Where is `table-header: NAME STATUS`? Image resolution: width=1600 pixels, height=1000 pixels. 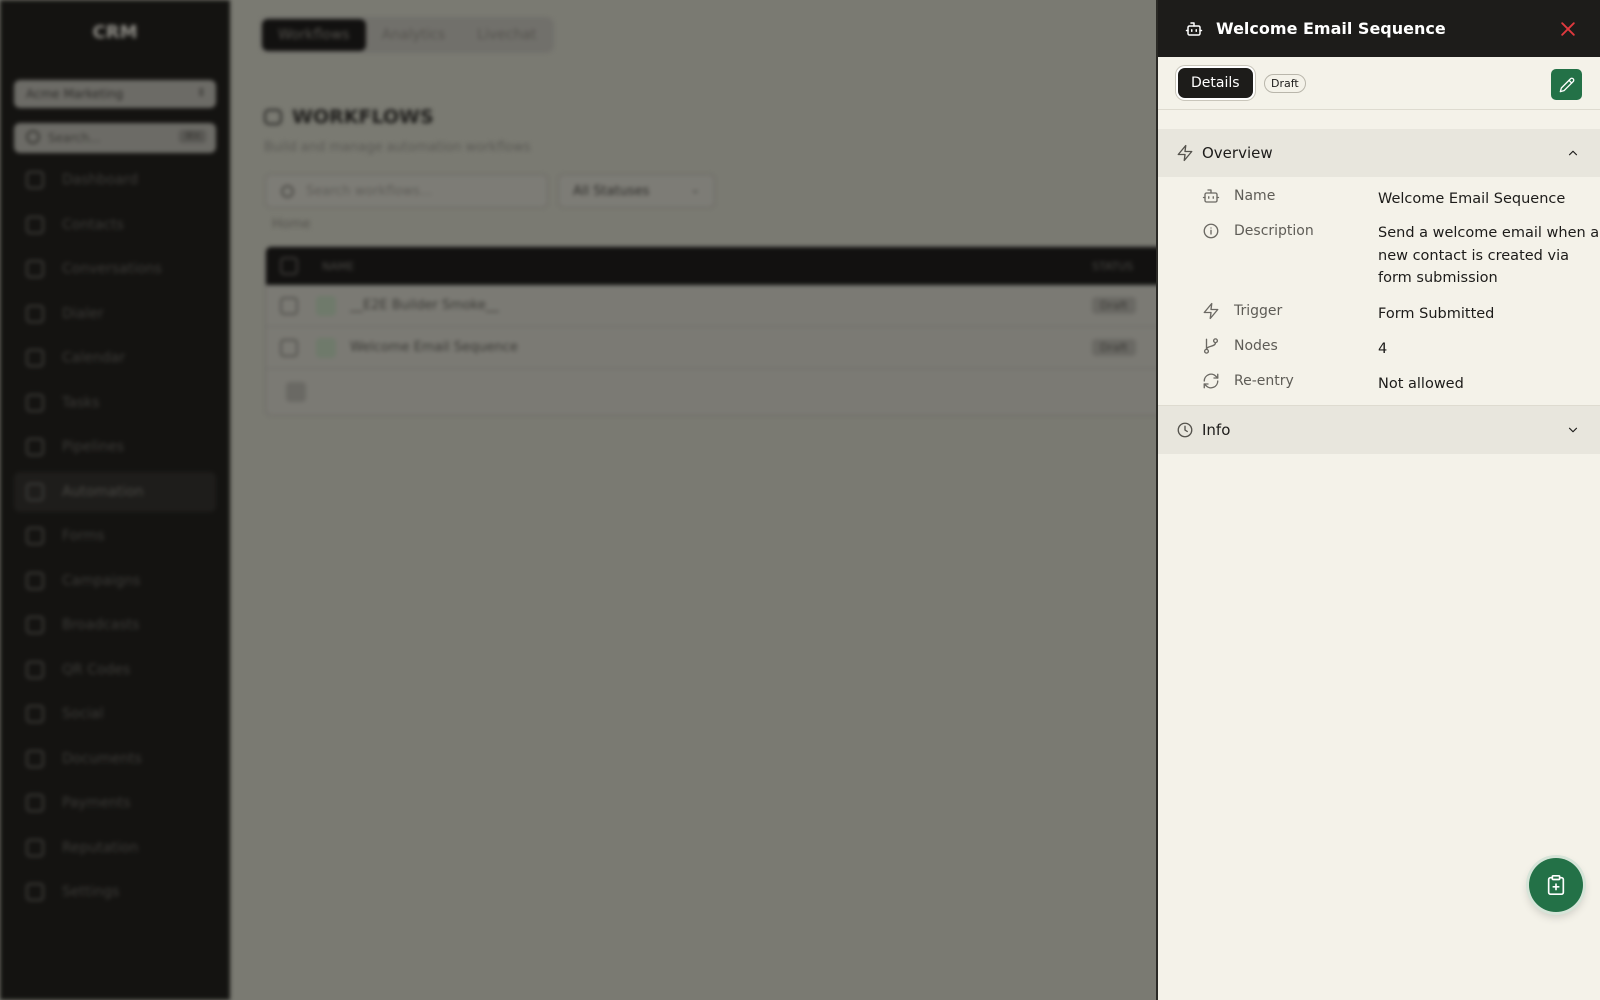
table-header: NAME STATUS is located at coordinates (715, 266).